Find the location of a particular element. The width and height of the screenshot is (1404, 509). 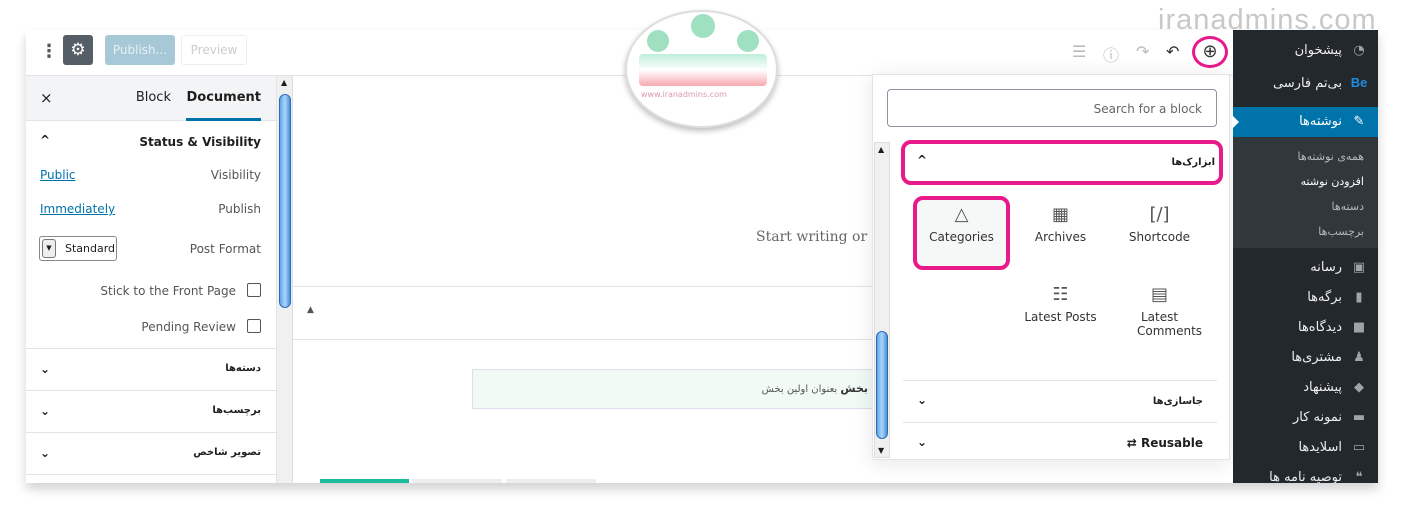

settings-button: ⚙ is located at coordinates (78, 50).